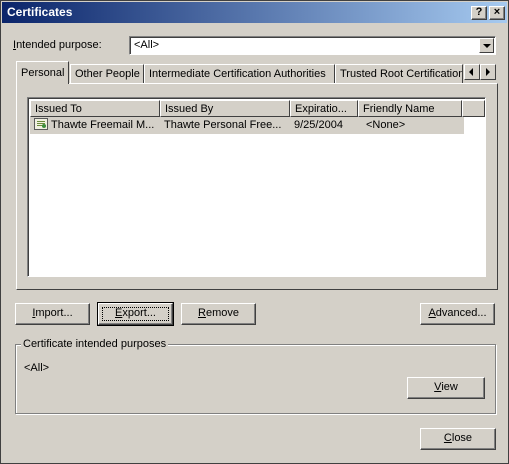 This screenshot has height=464, width=509. What do you see at coordinates (41, 124) in the screenshot?
I see `certificate-icon` at bounding box center [41, 124].